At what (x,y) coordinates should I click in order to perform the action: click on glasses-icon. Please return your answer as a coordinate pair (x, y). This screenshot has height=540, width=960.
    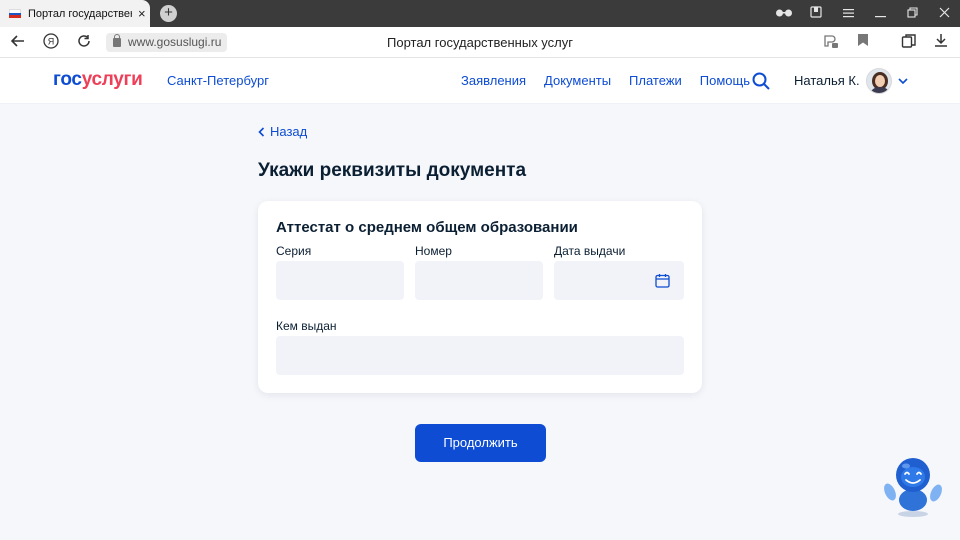
    Looking at the image, I should click on (784, 14).